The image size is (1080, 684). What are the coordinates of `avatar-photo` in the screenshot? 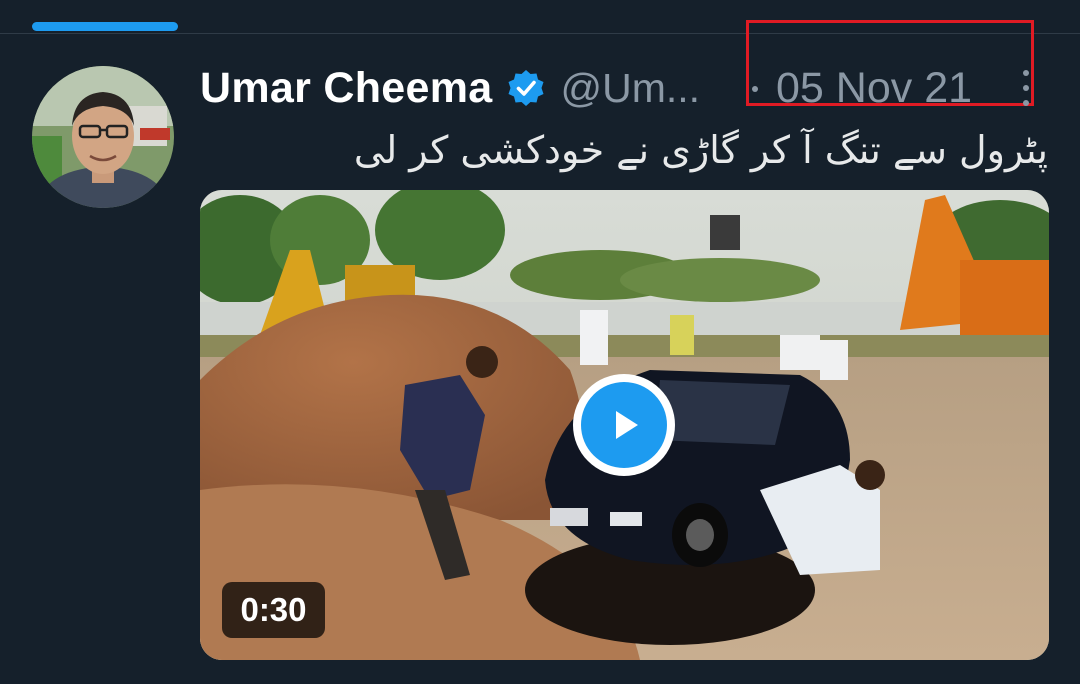 It's located at (103, 137).